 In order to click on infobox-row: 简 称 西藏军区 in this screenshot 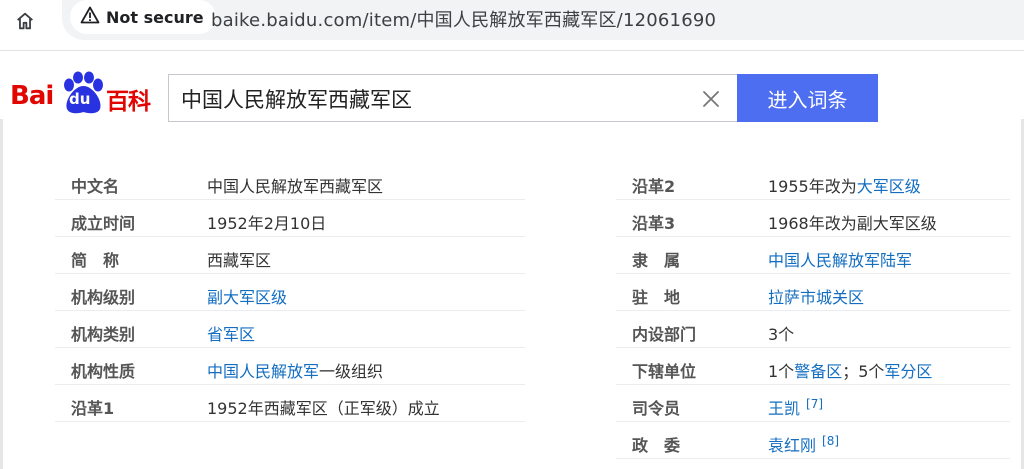, I will do `click(290, 255)`.